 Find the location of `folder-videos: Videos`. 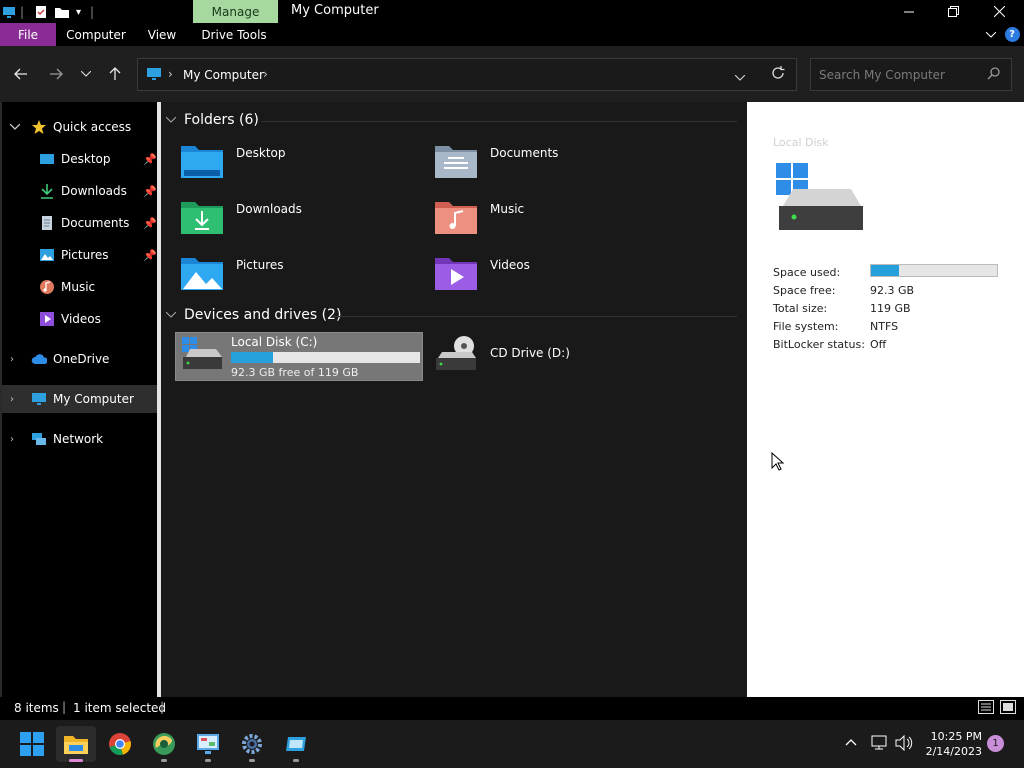

folder-videos: Videos is located at coordinates (554, 277).